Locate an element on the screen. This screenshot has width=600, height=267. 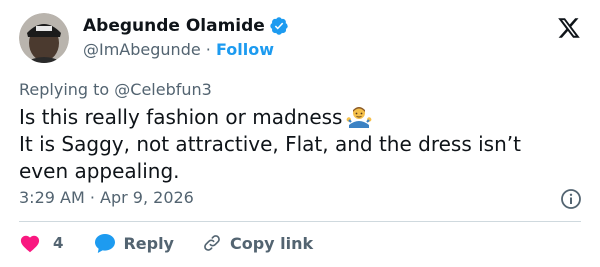
avatar is located at coordinates (44, 38).